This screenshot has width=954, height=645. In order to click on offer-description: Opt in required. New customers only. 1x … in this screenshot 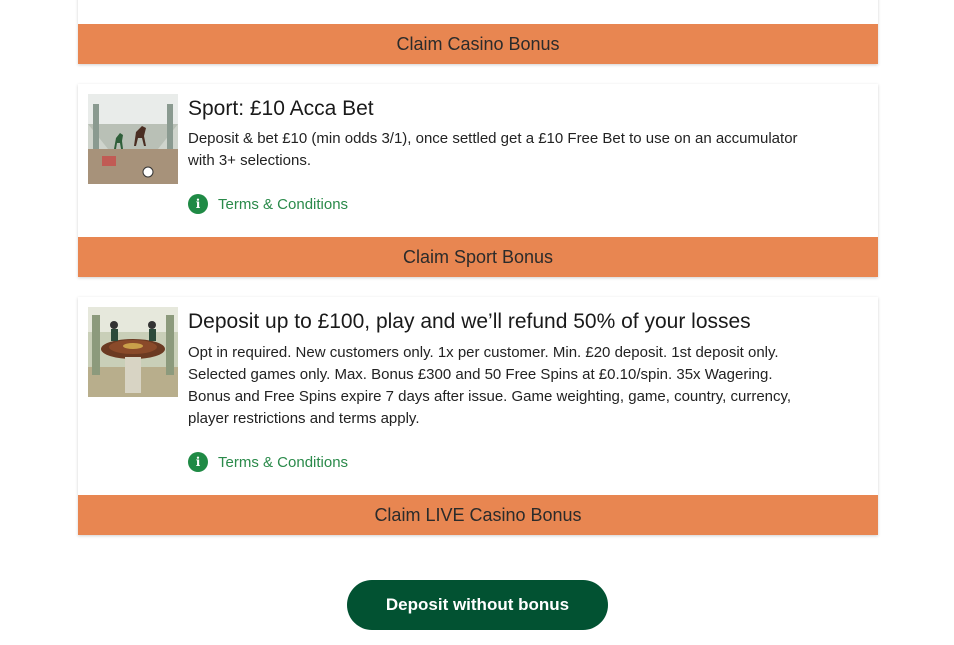, I will do `click(490, 385)`.